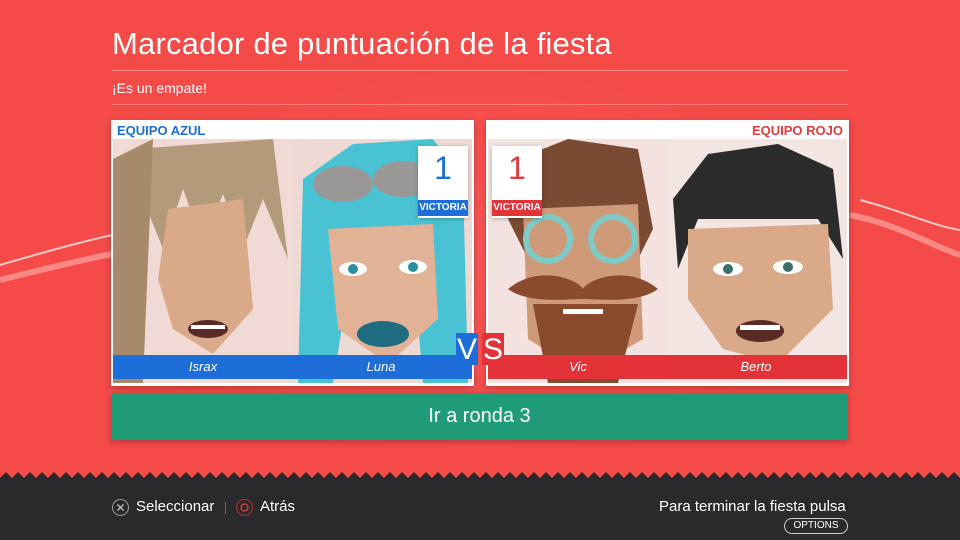 This screenshot has height=540, width=960. What do you see at coordinates (578, 366) in the screenshot?
I see `player-name-vic: Vic` at bounding box center [578, 366].